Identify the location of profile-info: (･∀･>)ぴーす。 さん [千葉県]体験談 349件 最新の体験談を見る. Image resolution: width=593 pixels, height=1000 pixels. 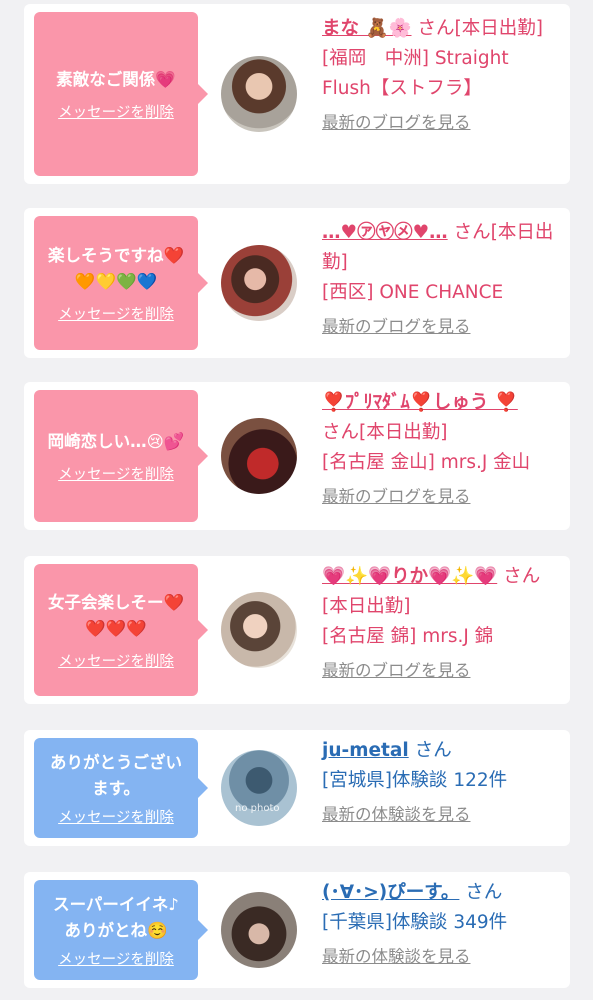
(441, 925).